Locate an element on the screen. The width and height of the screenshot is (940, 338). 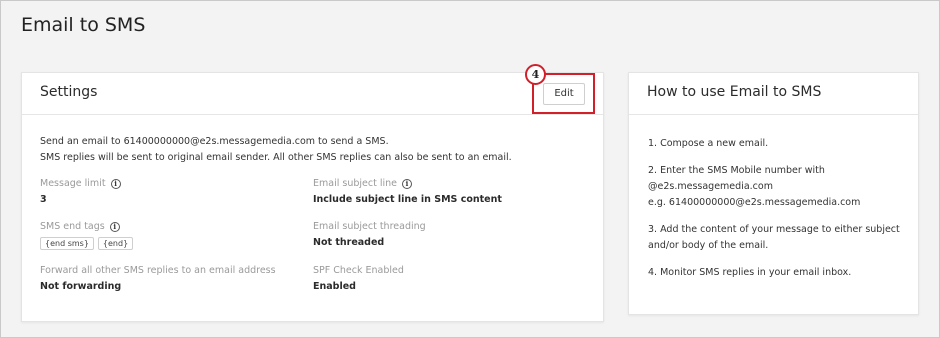
settings-header: Settings Edit is located at coordinates (312, 94).